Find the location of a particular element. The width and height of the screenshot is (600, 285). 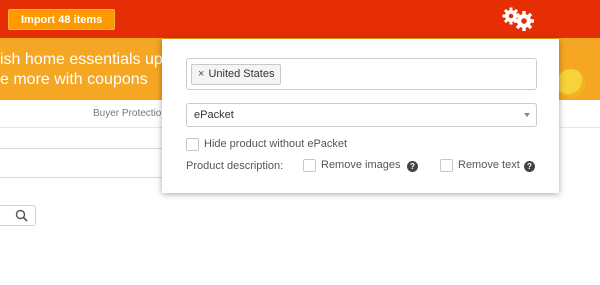

buyer-protection-link: Buyer Protection is located at coordinates (130, 113).